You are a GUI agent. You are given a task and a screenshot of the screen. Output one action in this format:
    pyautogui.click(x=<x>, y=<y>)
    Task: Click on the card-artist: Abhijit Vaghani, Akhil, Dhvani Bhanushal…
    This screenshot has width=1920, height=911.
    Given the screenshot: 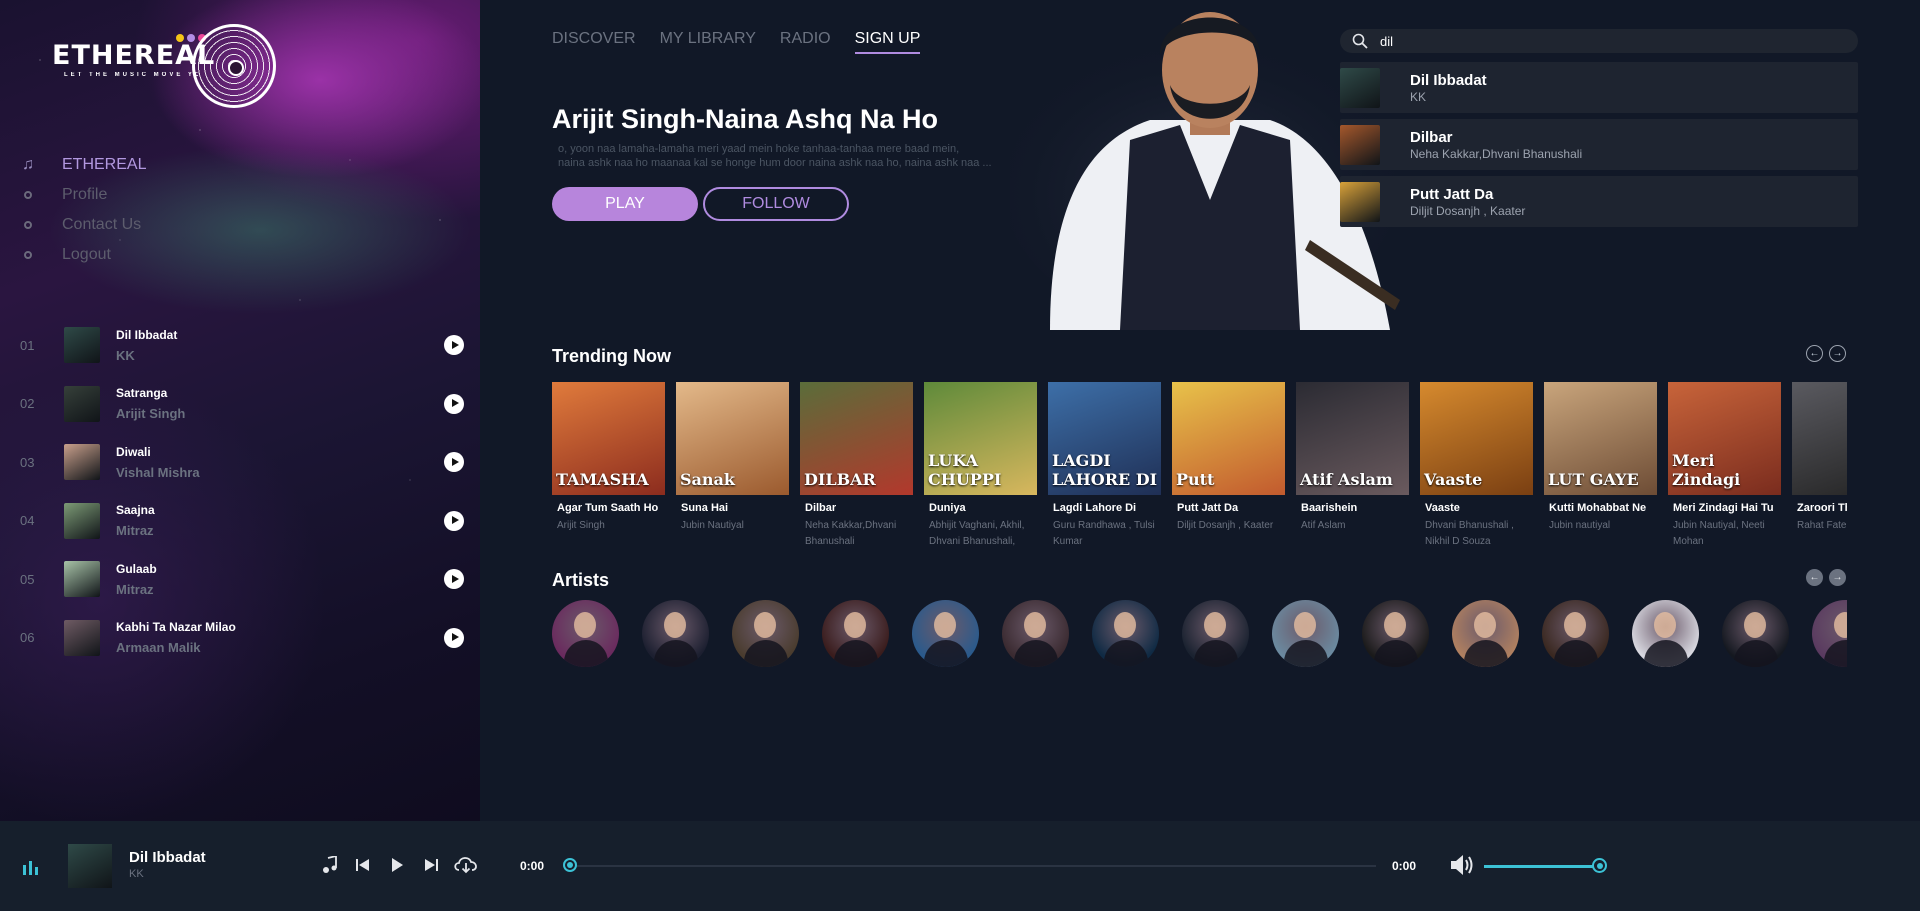 What is the action you would take?
    pyautogui.click(x=977, y=533)
    